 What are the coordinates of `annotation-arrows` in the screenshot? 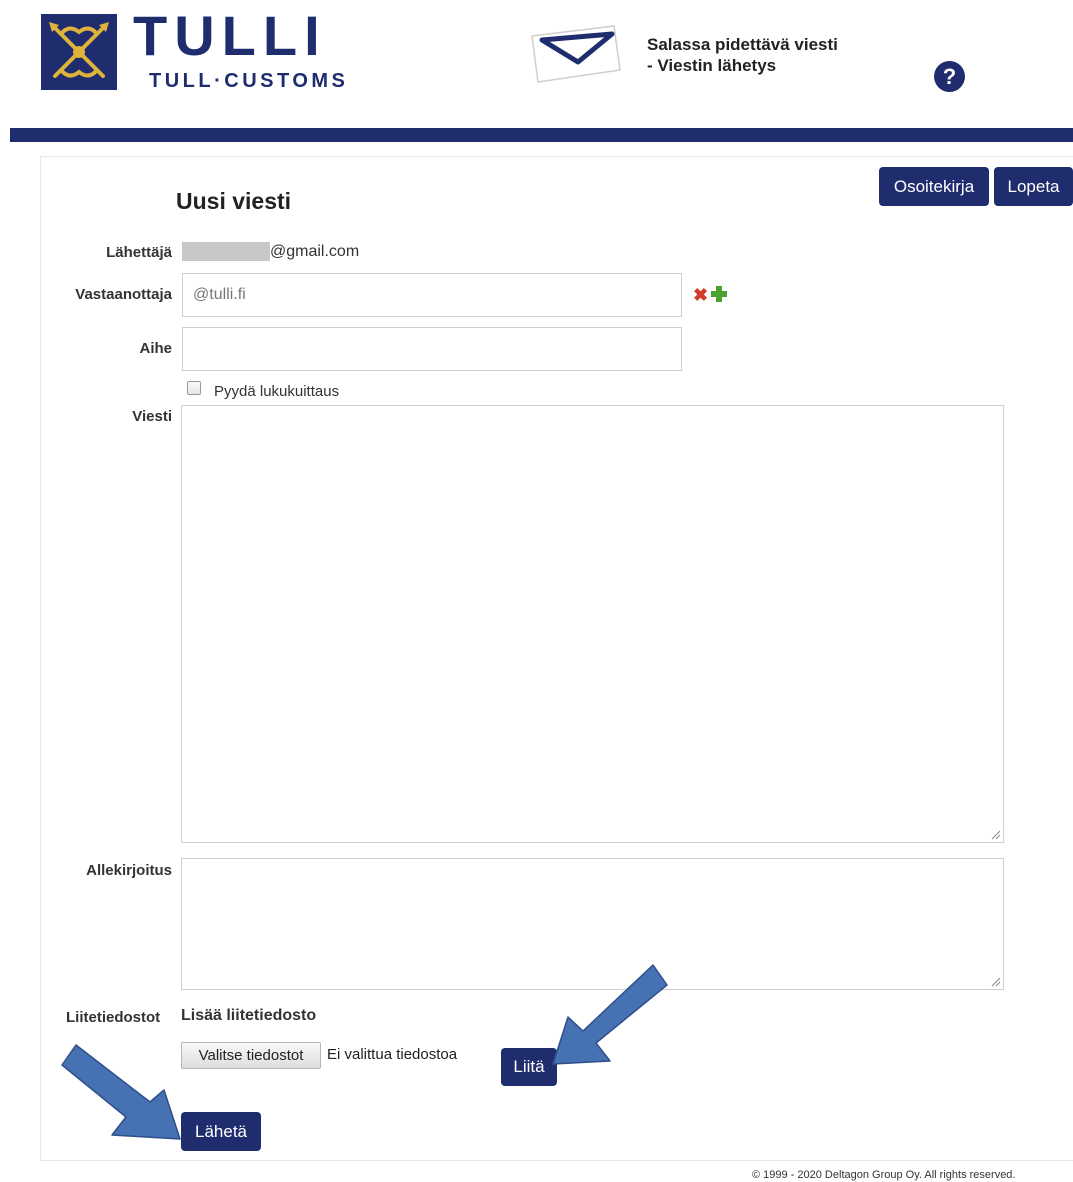 It's located at (364, 1052).